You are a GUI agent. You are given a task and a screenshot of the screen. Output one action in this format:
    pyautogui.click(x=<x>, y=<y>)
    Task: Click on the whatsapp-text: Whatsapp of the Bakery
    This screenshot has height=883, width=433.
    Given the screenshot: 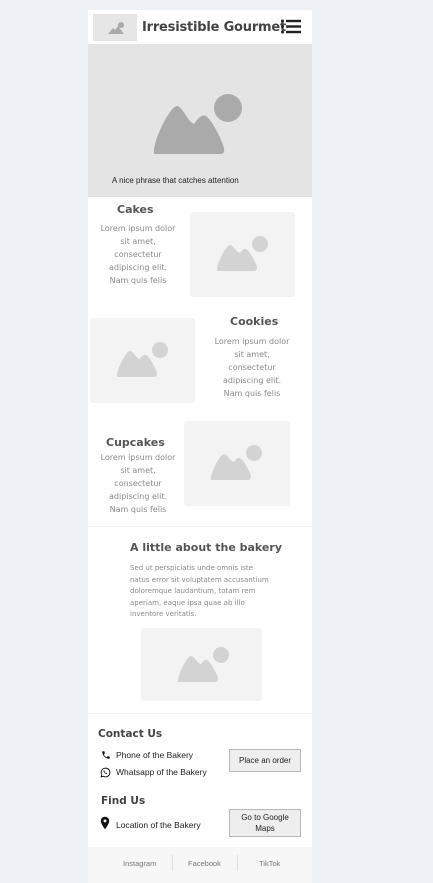 What is the action you would take?
    pyautogui.click(x=161, y=772)
    